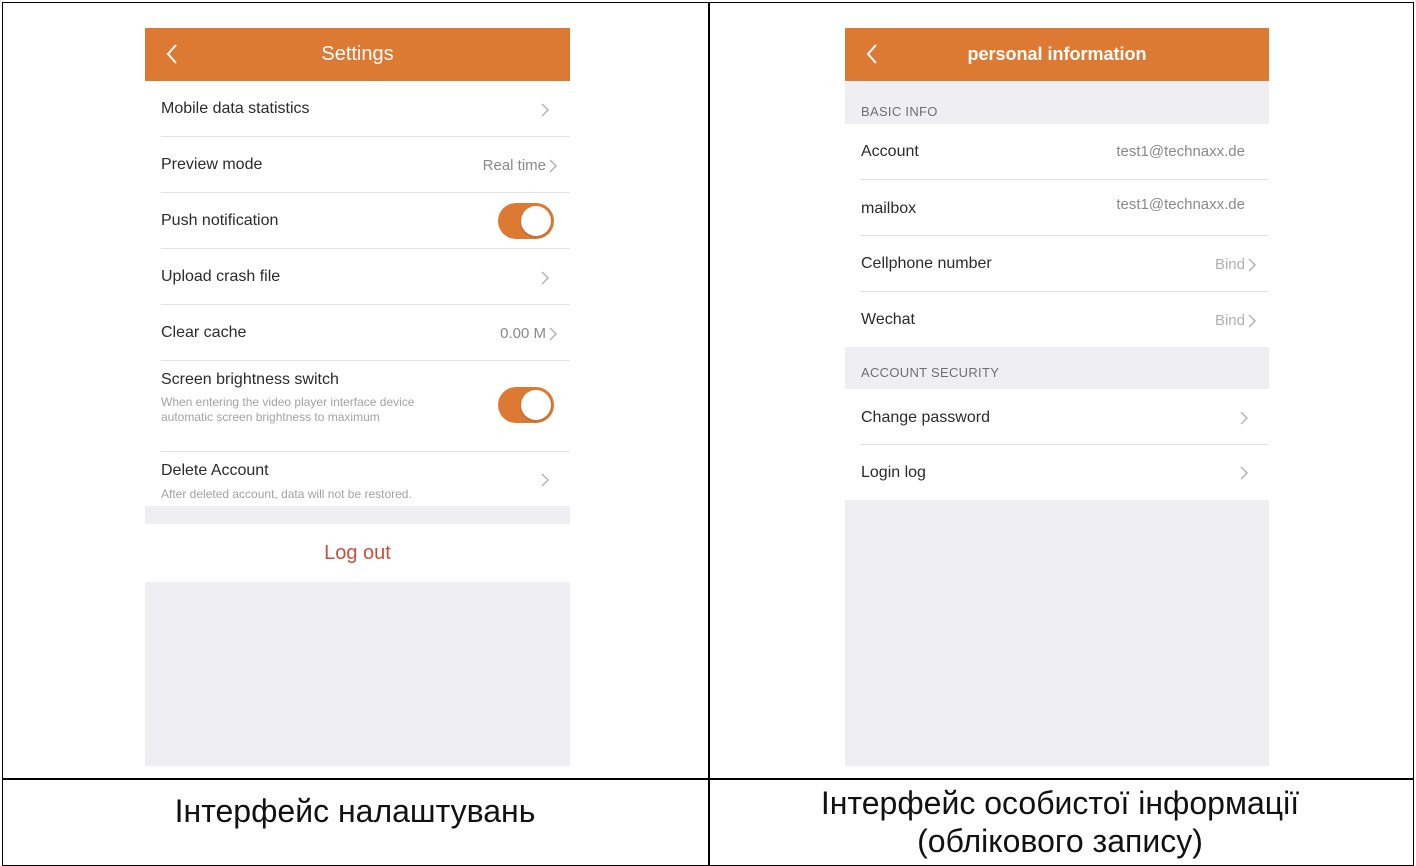  I want to click on row-label: Upload crash file, so click(221, 276).